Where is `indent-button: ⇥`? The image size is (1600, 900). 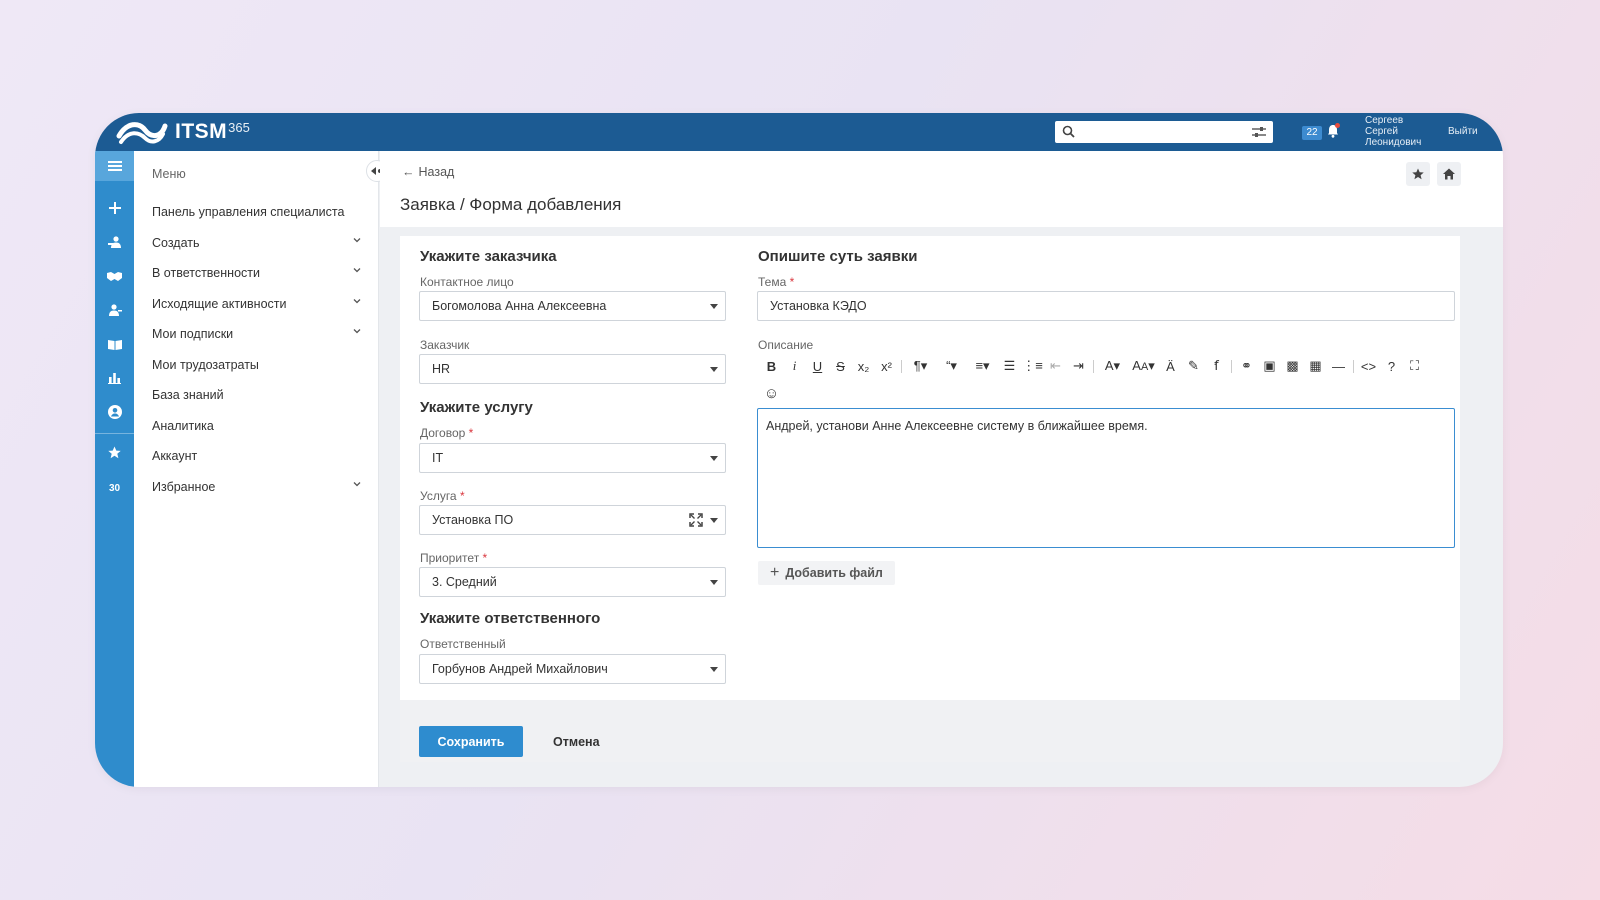 indent-button: ⇥ is located at coordinates (1078, 366).